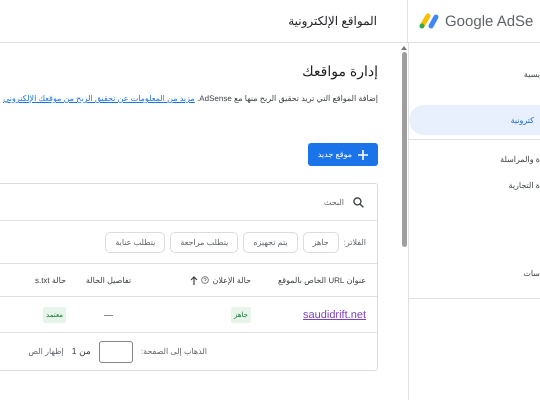  I want to click on scrollbar-thumb, so click(404, 149).